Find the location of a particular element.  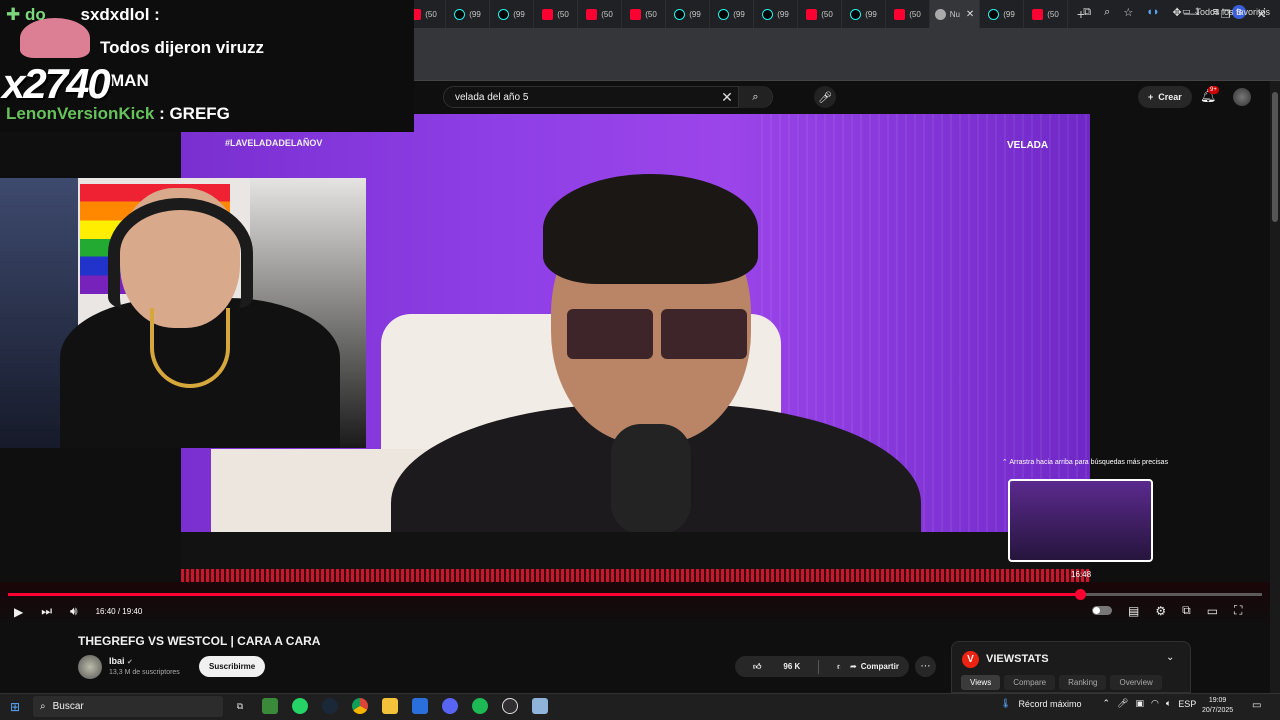

mic-tray-icon: 🎤︎ is located at coordinates (1122, 703).